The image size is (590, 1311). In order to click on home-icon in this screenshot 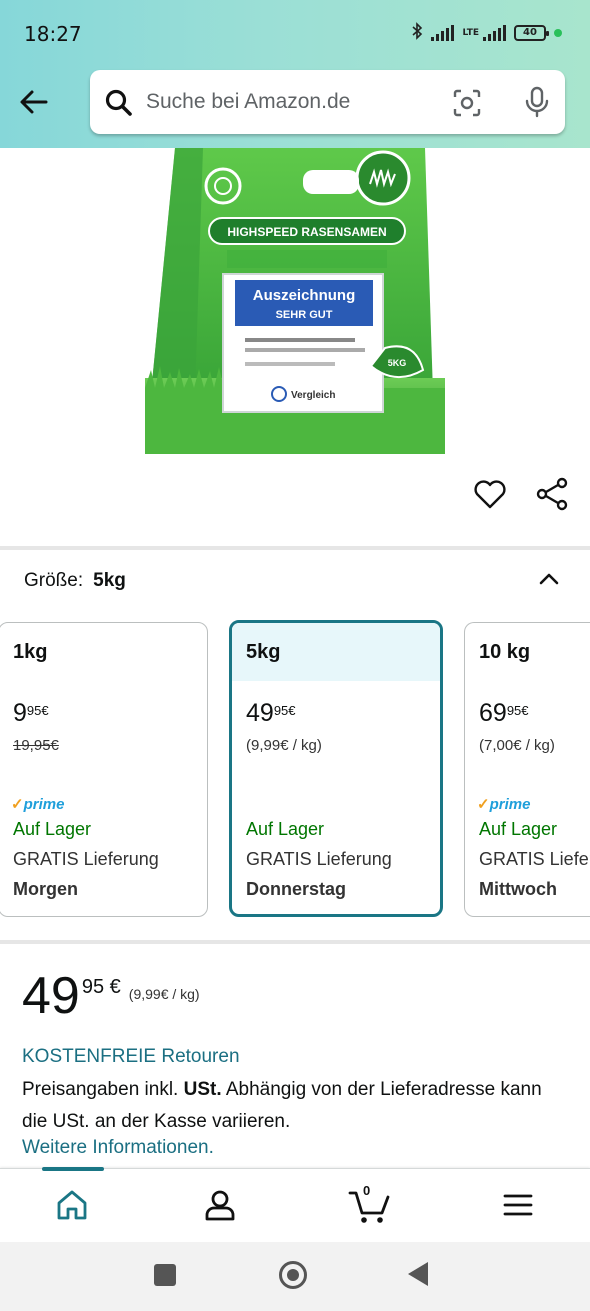, I will do `click(72, 1205)`.